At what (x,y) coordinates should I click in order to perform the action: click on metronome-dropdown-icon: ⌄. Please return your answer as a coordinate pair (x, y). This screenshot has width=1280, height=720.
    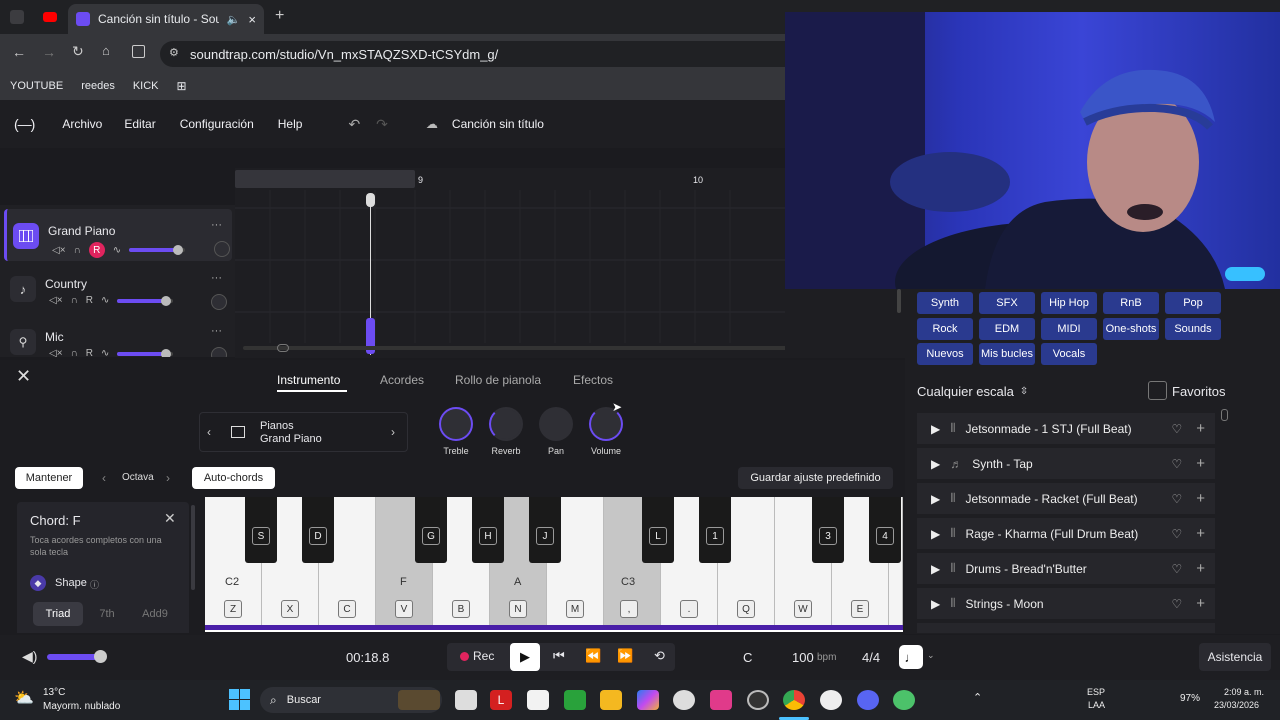
    Looking at the image, I should click on (931, 655).